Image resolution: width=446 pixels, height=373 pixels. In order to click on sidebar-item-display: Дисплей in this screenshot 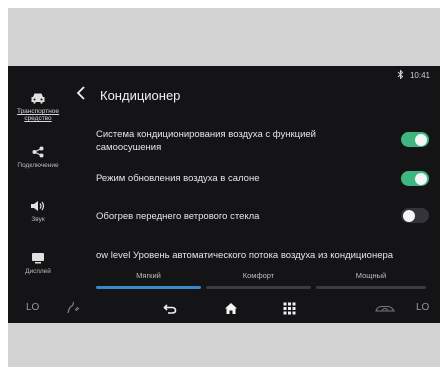, I will do `click(38, 263)`.